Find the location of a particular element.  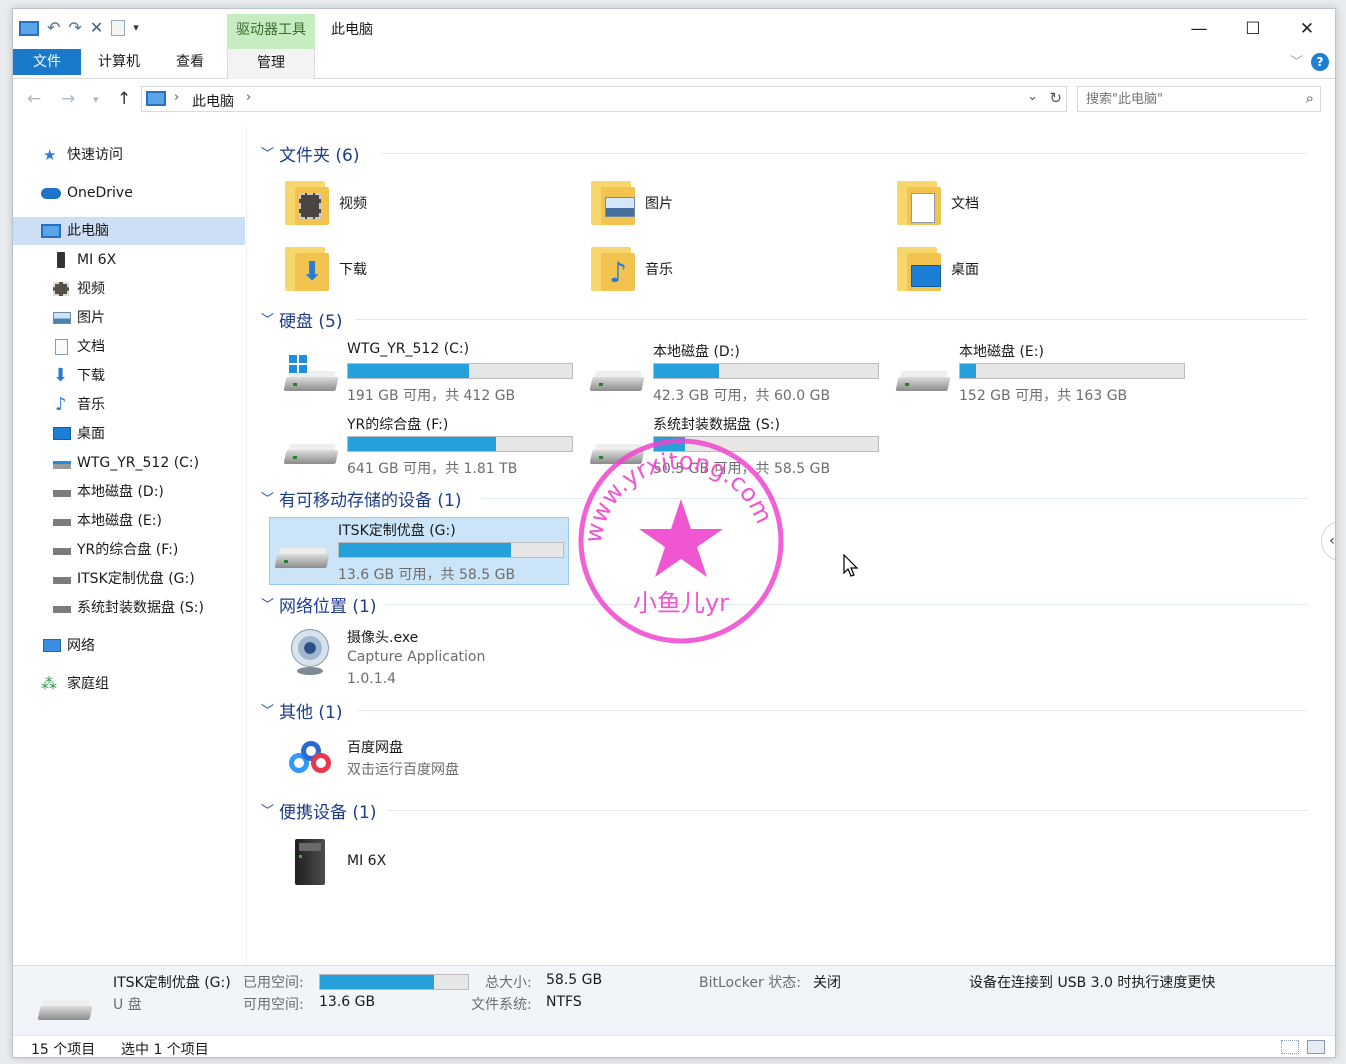

details-view-icon is located at coordinates (1290, 1047).